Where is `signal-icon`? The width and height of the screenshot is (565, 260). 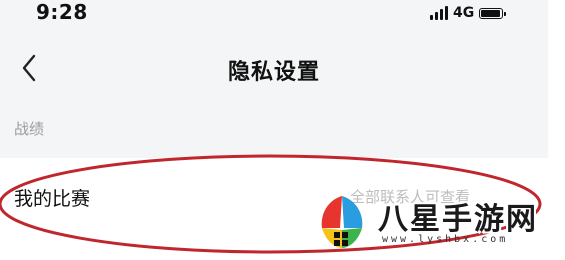 signal-icon is located at coordinates (439, 13).